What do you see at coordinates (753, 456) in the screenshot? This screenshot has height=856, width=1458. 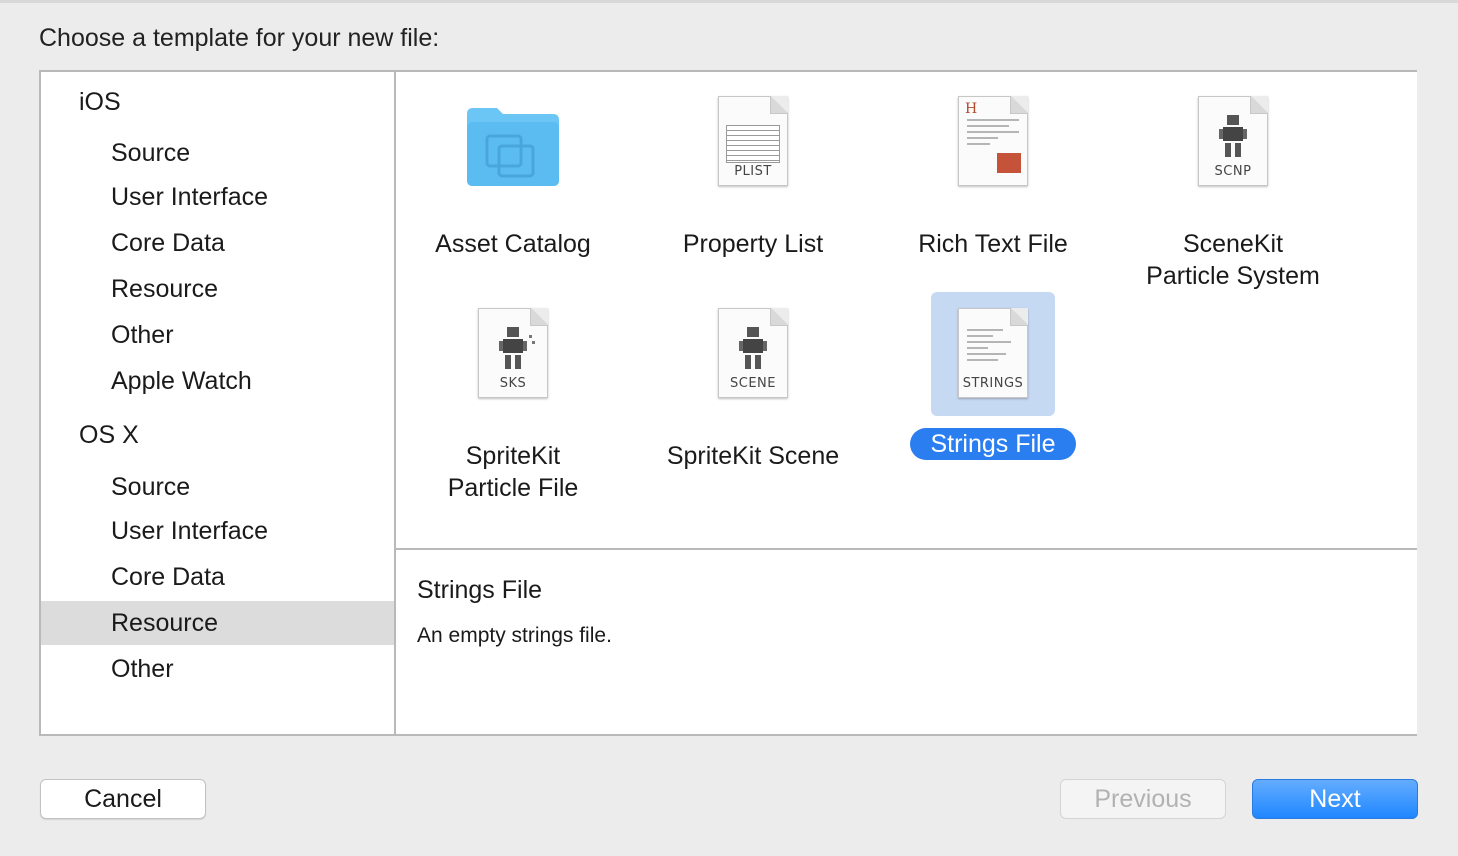 I see `template-label: SpriteKit Scene` at bounding box center [753, 456].